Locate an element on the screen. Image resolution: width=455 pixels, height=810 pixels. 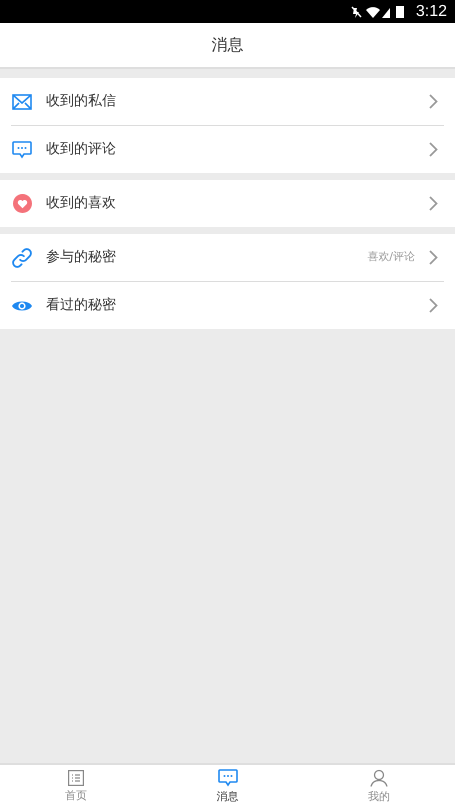
tab: 我的 is located at coordinates (379, 787).